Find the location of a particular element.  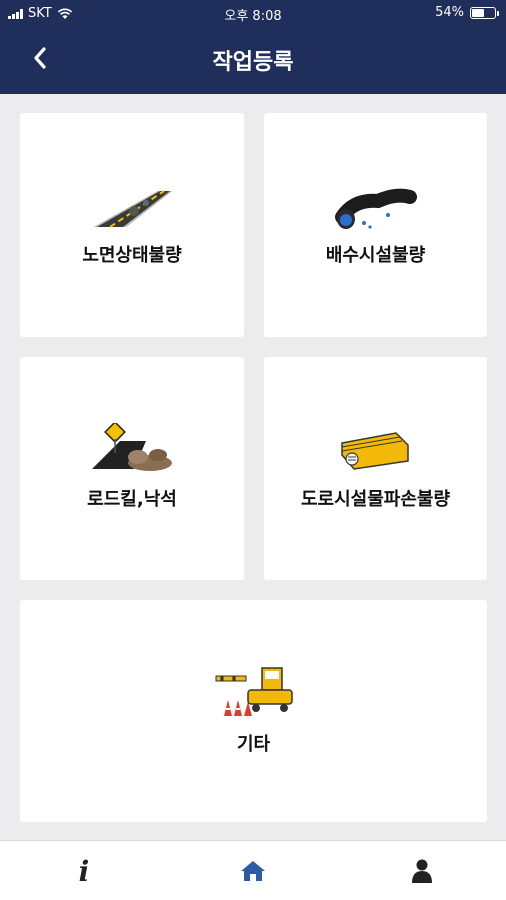

bottom-tab-bar: i is located at coordinates (253, 870).